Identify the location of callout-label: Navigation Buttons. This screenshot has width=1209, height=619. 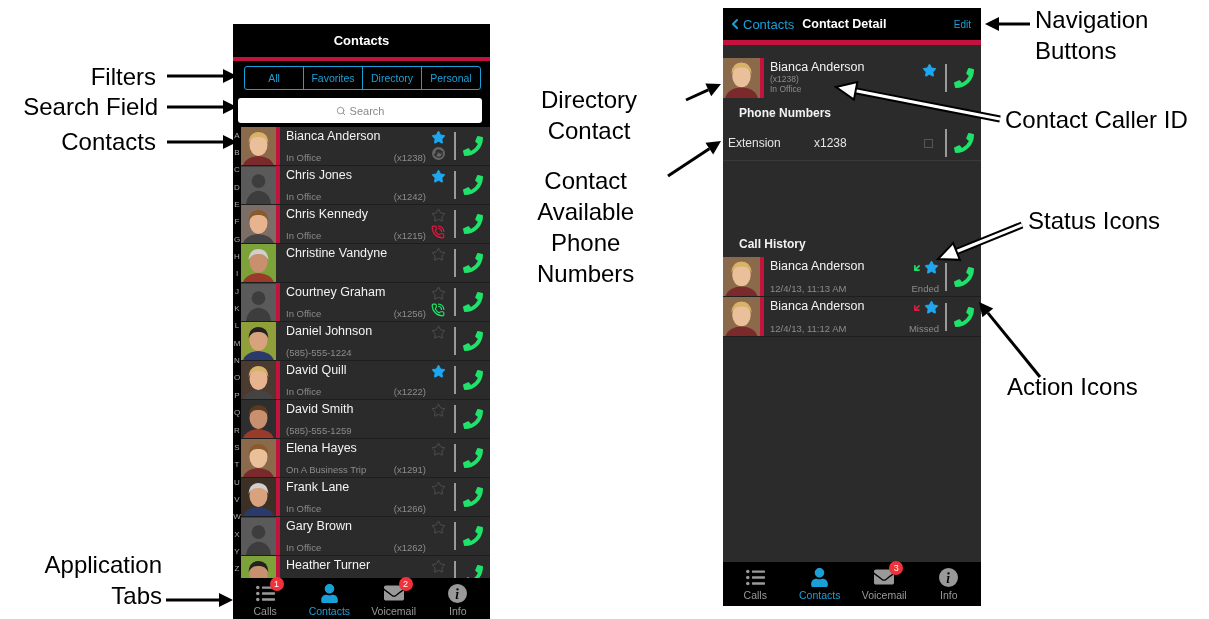
(1092, 35).